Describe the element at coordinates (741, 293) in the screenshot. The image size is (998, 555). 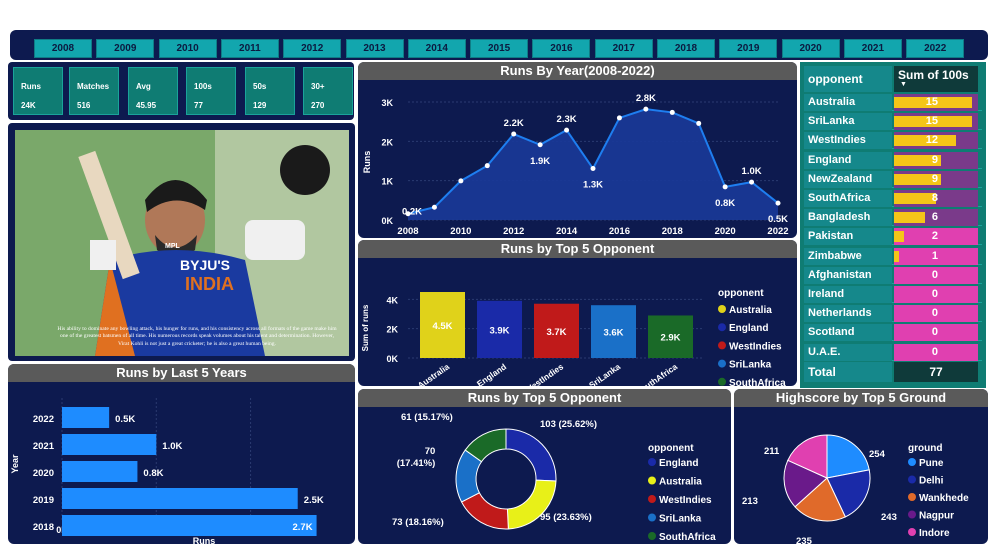
I see `legend-title: opponent` at that location.